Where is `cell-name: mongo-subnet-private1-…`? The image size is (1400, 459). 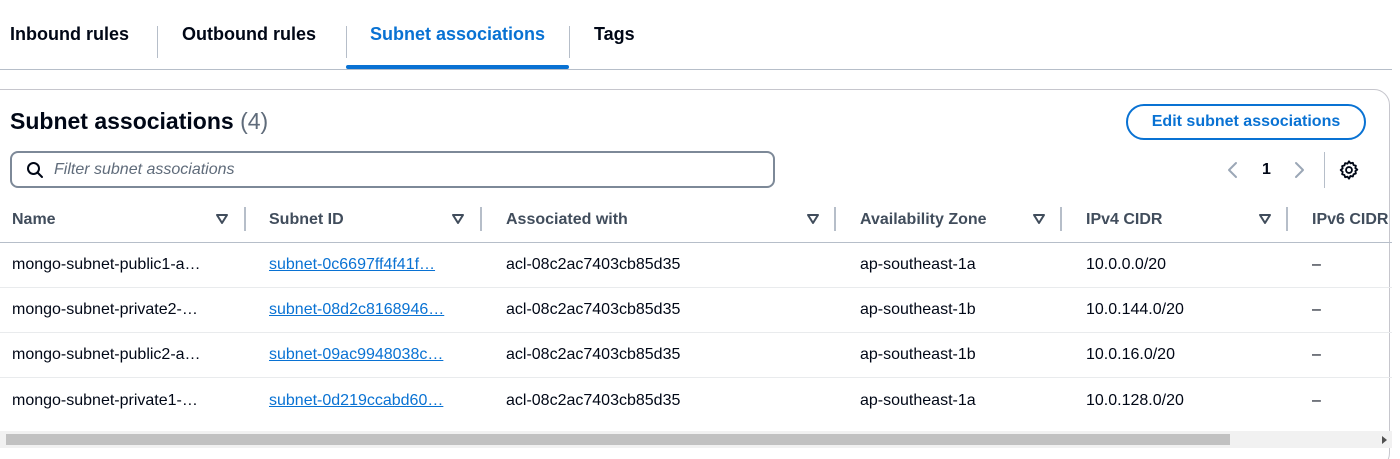
cell-name: mongo-subnet-private1-… is located at coordinates (105, 400).